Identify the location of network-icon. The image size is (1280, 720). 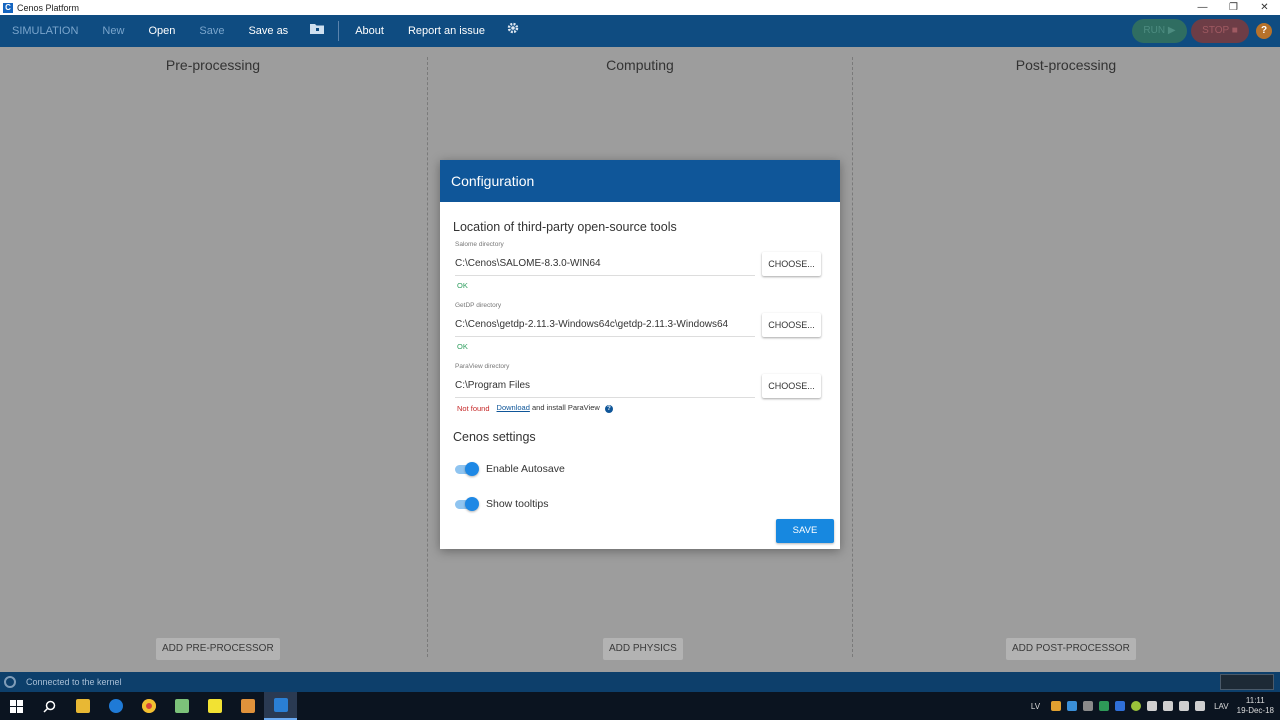
(1168, 706).